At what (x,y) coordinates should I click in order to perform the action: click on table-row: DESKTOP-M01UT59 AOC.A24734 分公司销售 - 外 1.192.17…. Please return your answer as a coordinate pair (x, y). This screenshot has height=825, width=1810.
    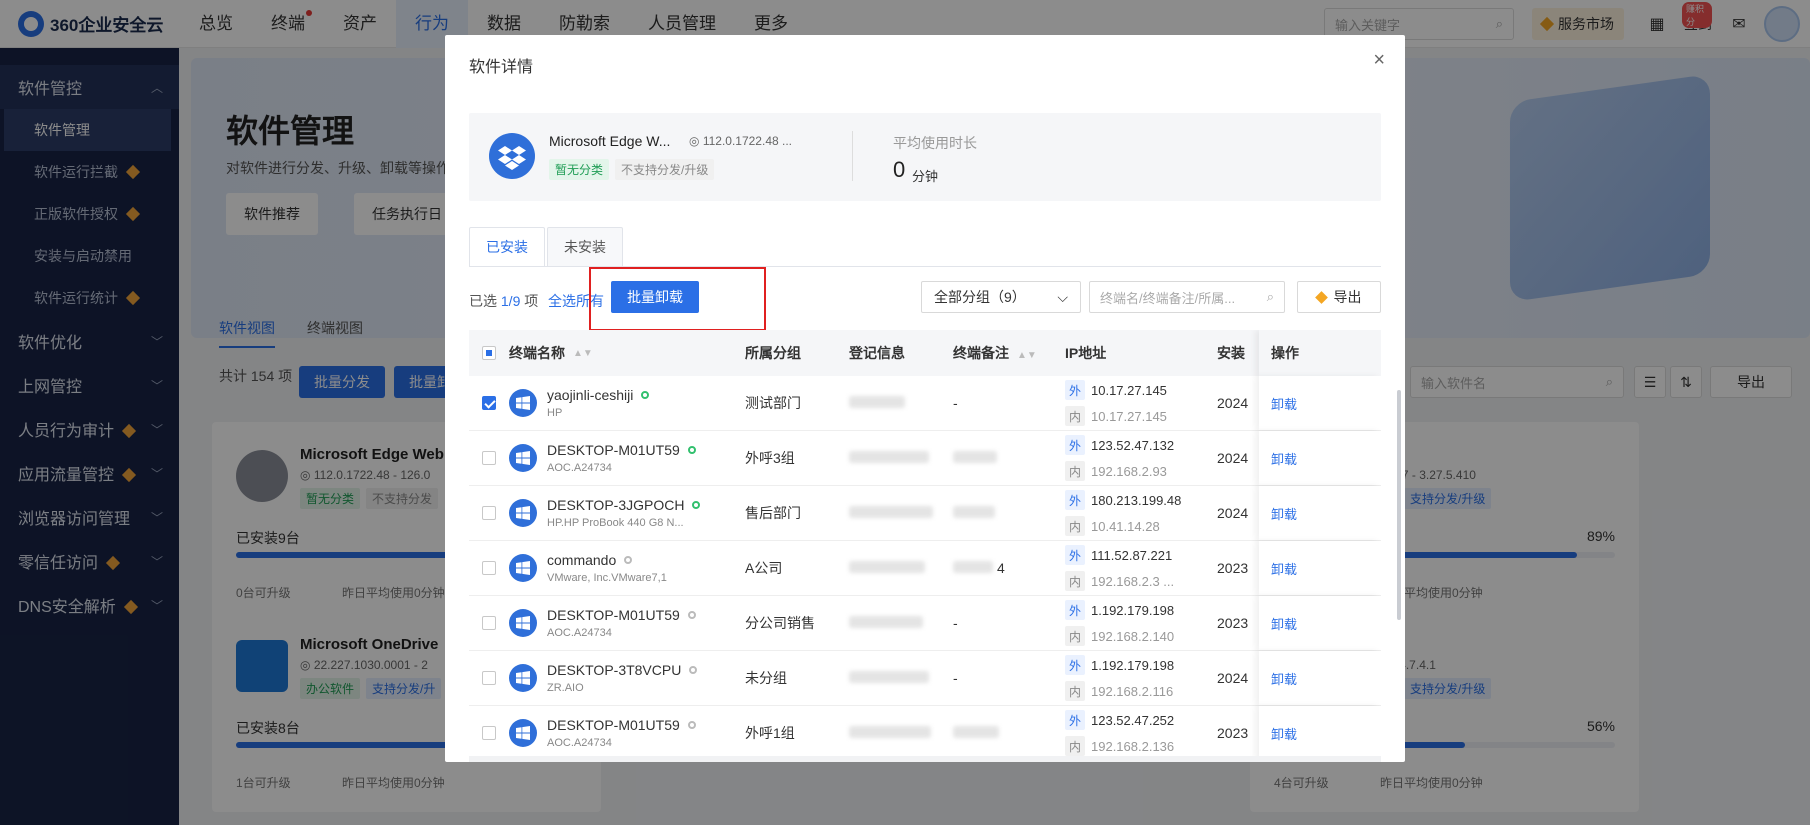
    Looking at the image, I should click on (925, 623).